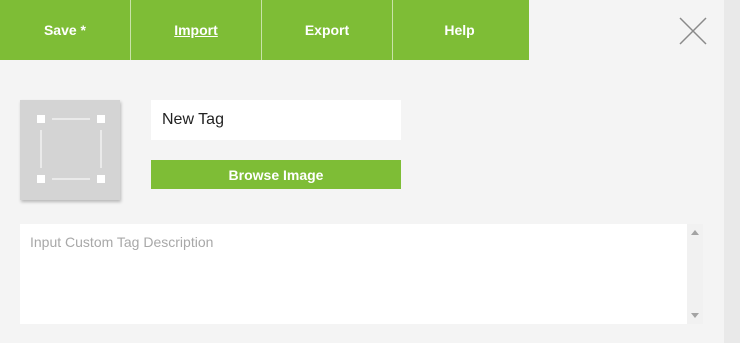 This screenshot has height=343, width=740. What do you see at coordinates (695, 232) in the screenshot?
I see `scroll-up-arrow-icon` at bounding box center [695, 232].